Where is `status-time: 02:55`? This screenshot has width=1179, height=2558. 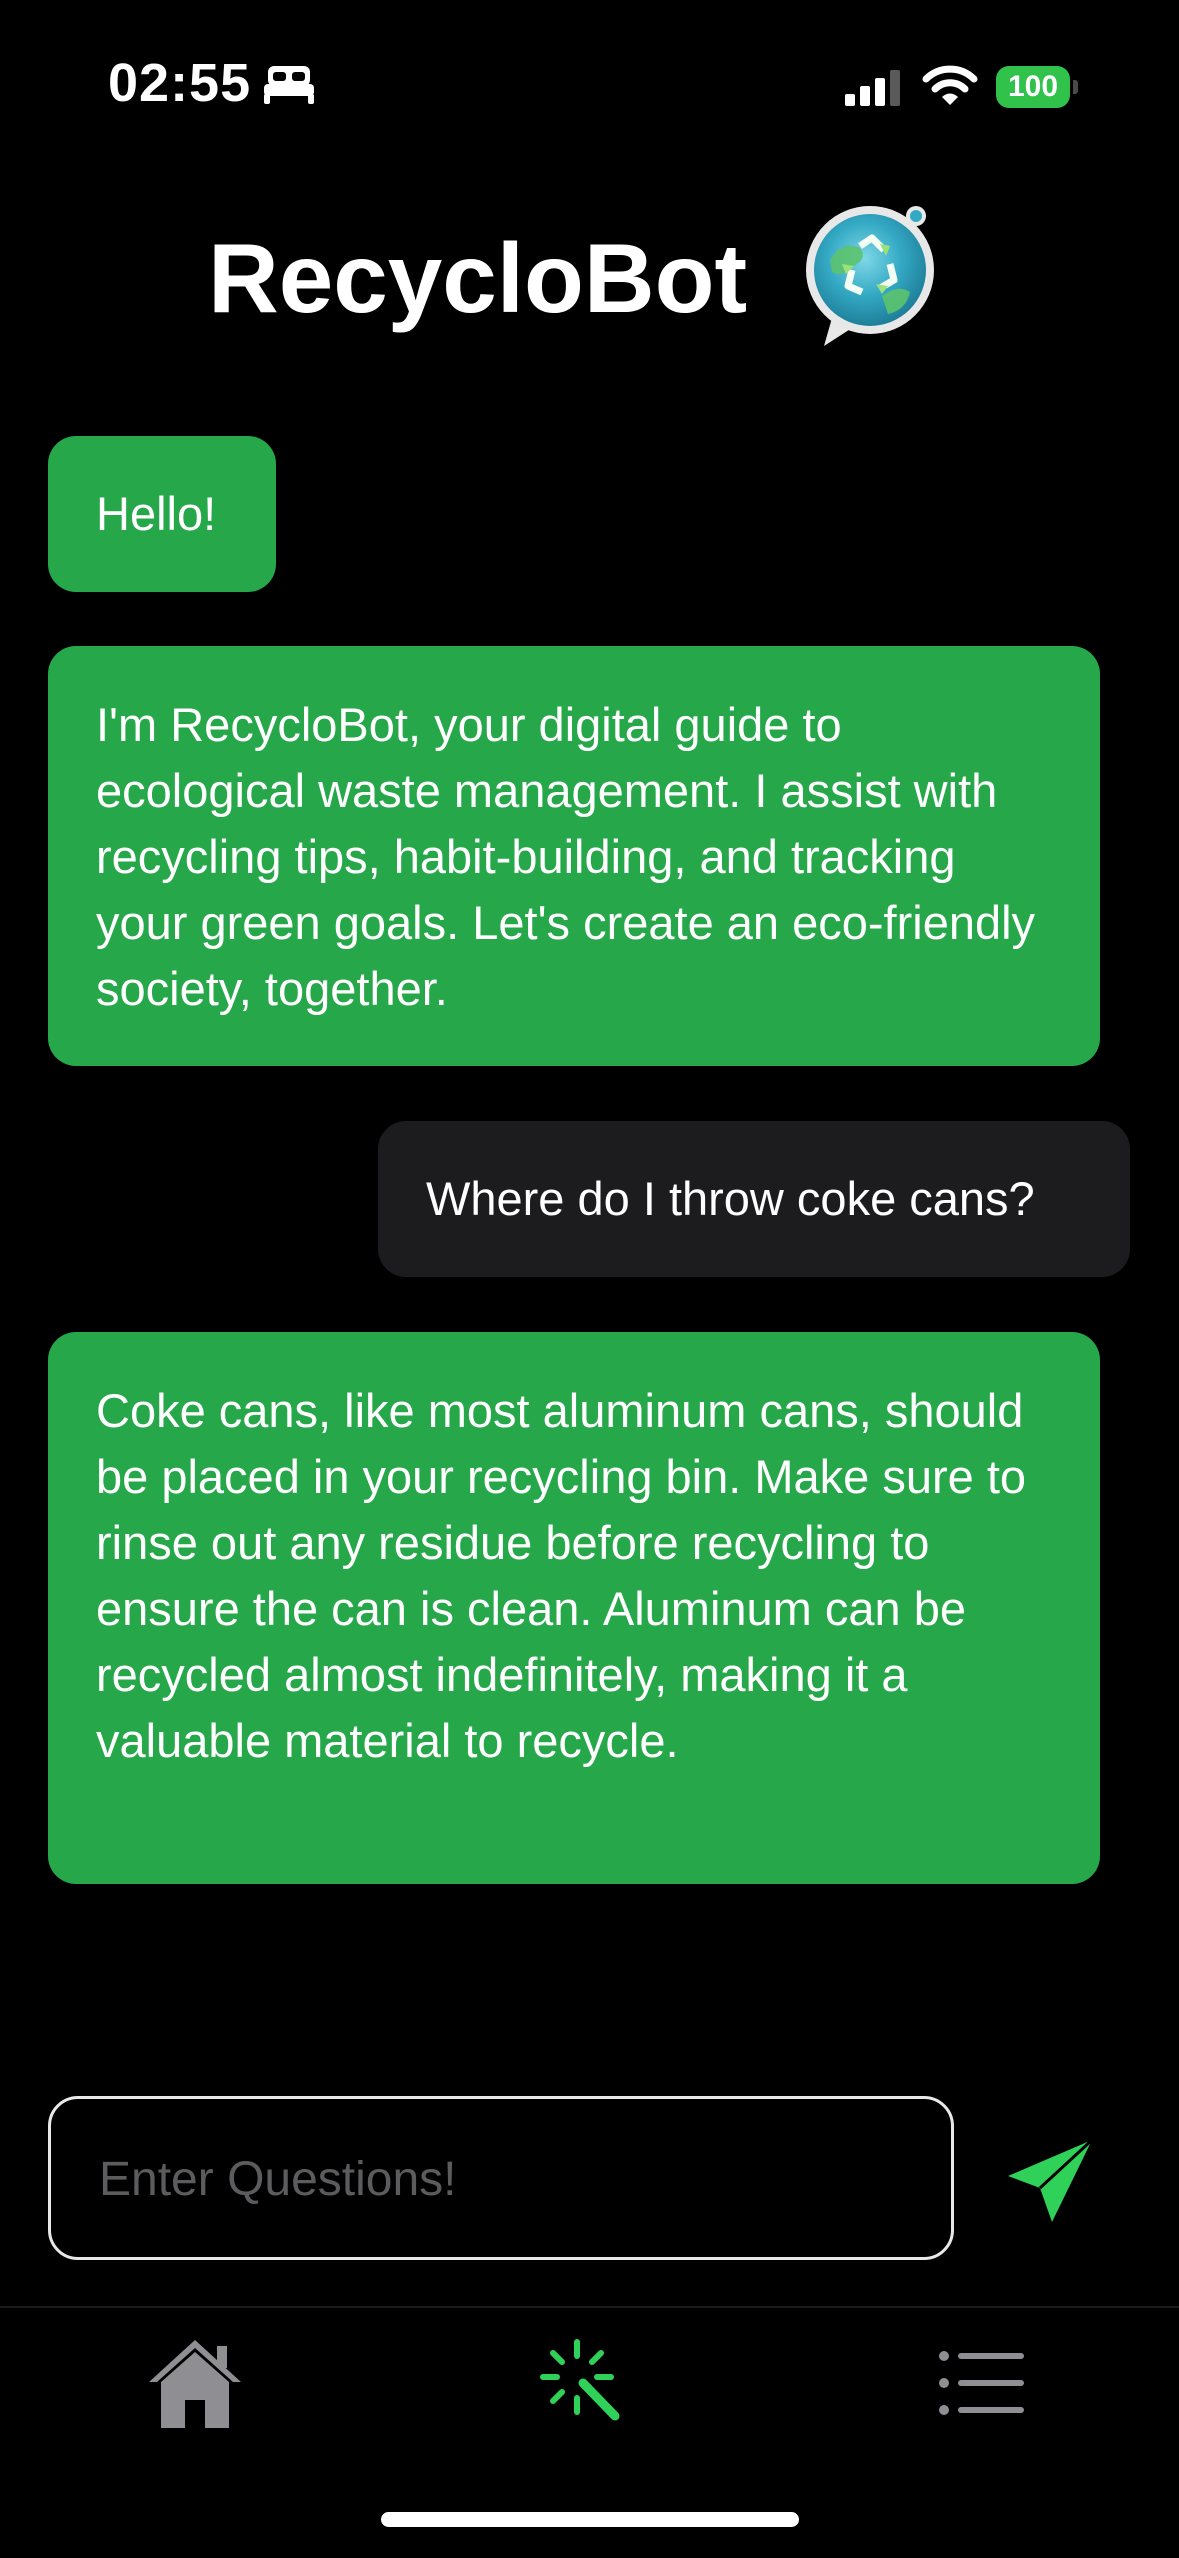 status-time: 02:55 is located at coordinates (180, 83).